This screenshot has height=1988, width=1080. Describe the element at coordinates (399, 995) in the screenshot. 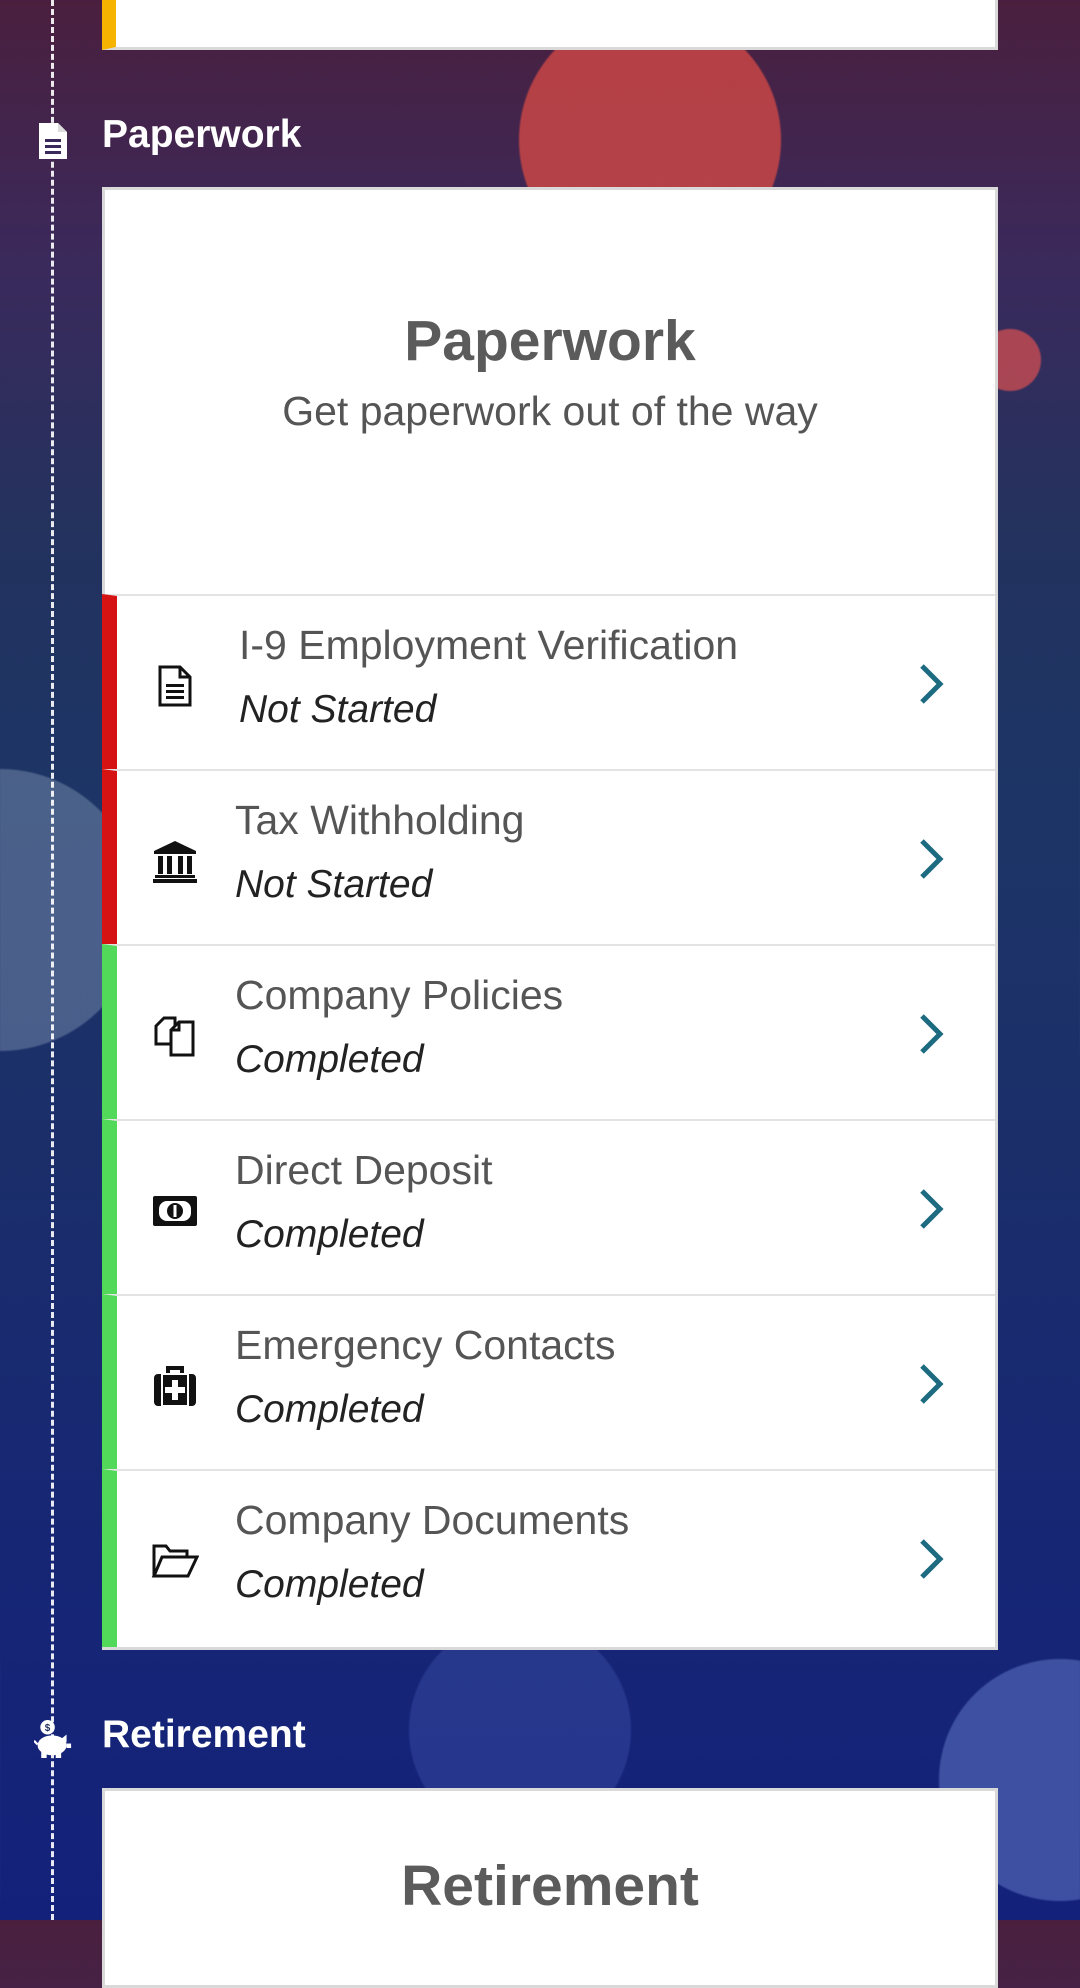

I see `task-title: Company Policies` at that location.